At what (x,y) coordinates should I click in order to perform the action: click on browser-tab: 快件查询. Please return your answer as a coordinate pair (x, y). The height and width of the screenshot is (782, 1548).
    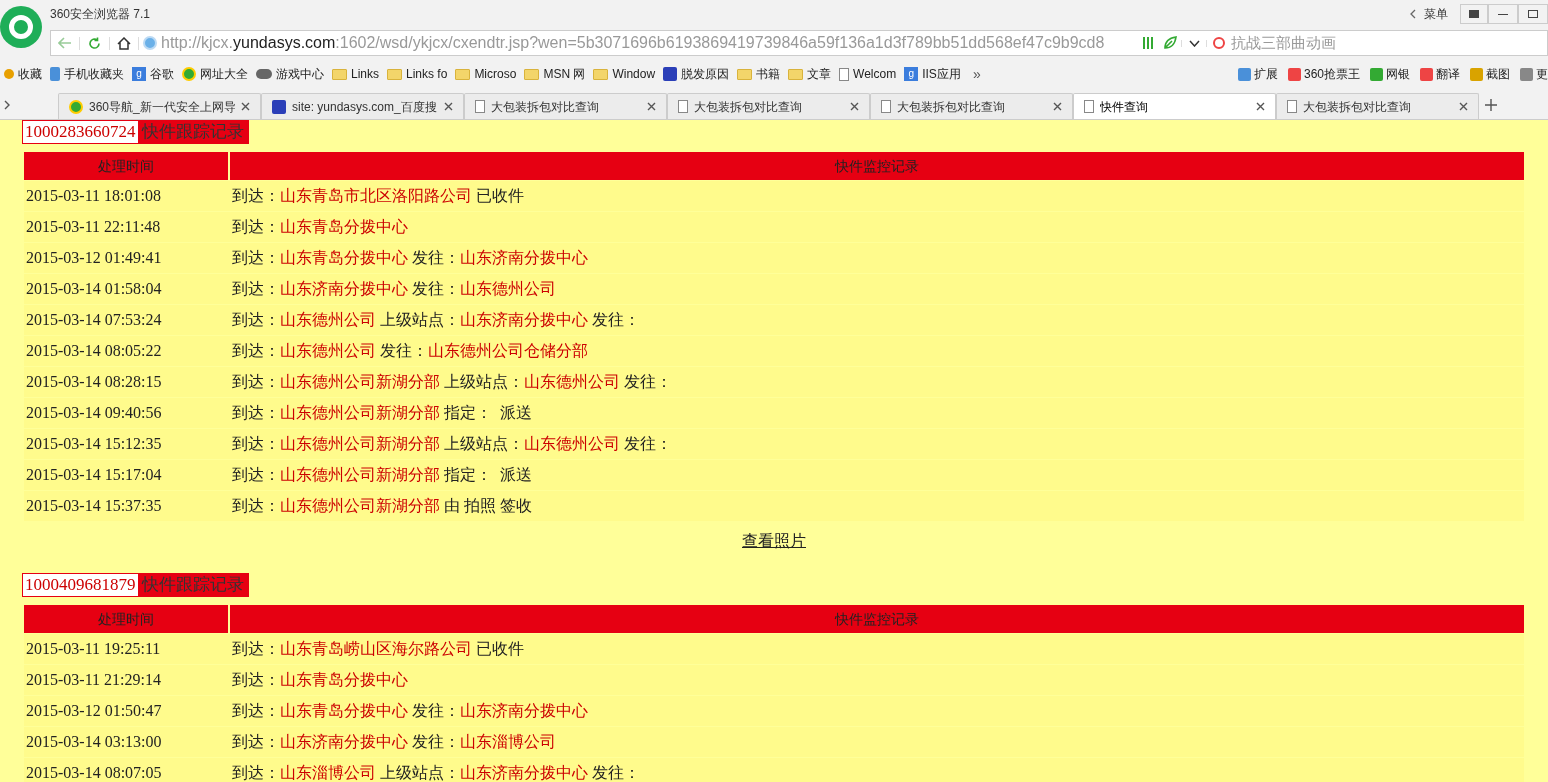
    Looking at the image, I should click on (1174, 106).